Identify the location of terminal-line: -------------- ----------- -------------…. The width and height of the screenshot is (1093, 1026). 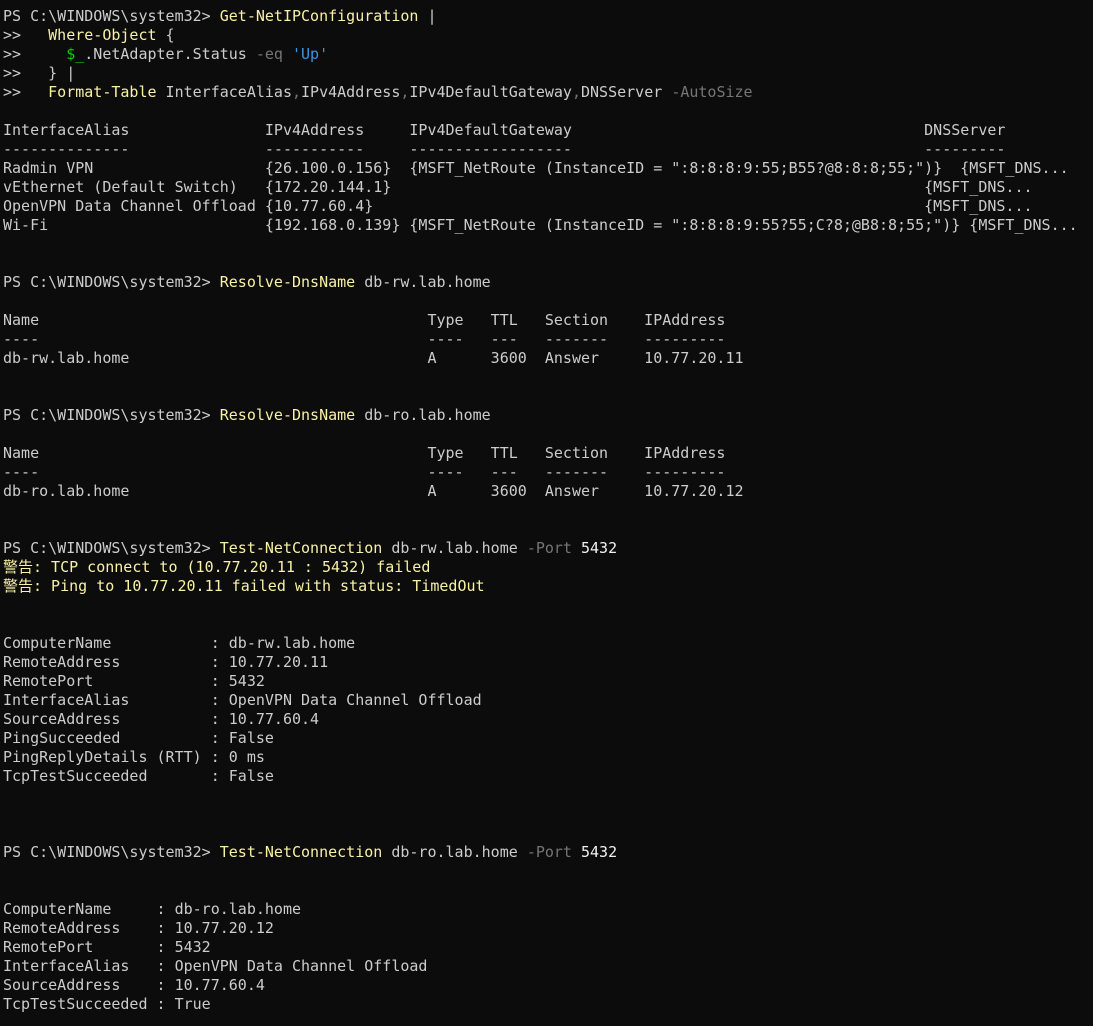
(547, 149).